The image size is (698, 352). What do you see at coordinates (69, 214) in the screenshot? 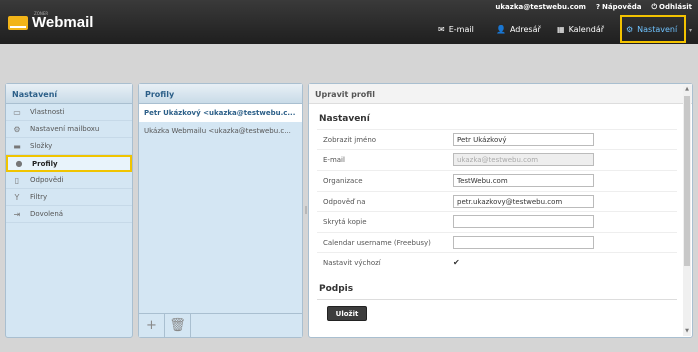
I see `menu-item-dovolena: ⇥ Dovolená` at bounding box center [69, 214].